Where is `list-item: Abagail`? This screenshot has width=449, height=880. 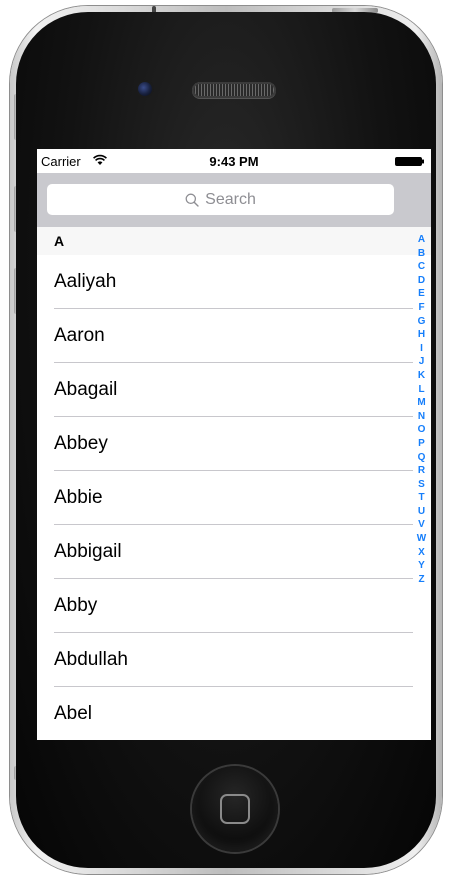
list-item: Abagail is located at coordinates (234, 390).